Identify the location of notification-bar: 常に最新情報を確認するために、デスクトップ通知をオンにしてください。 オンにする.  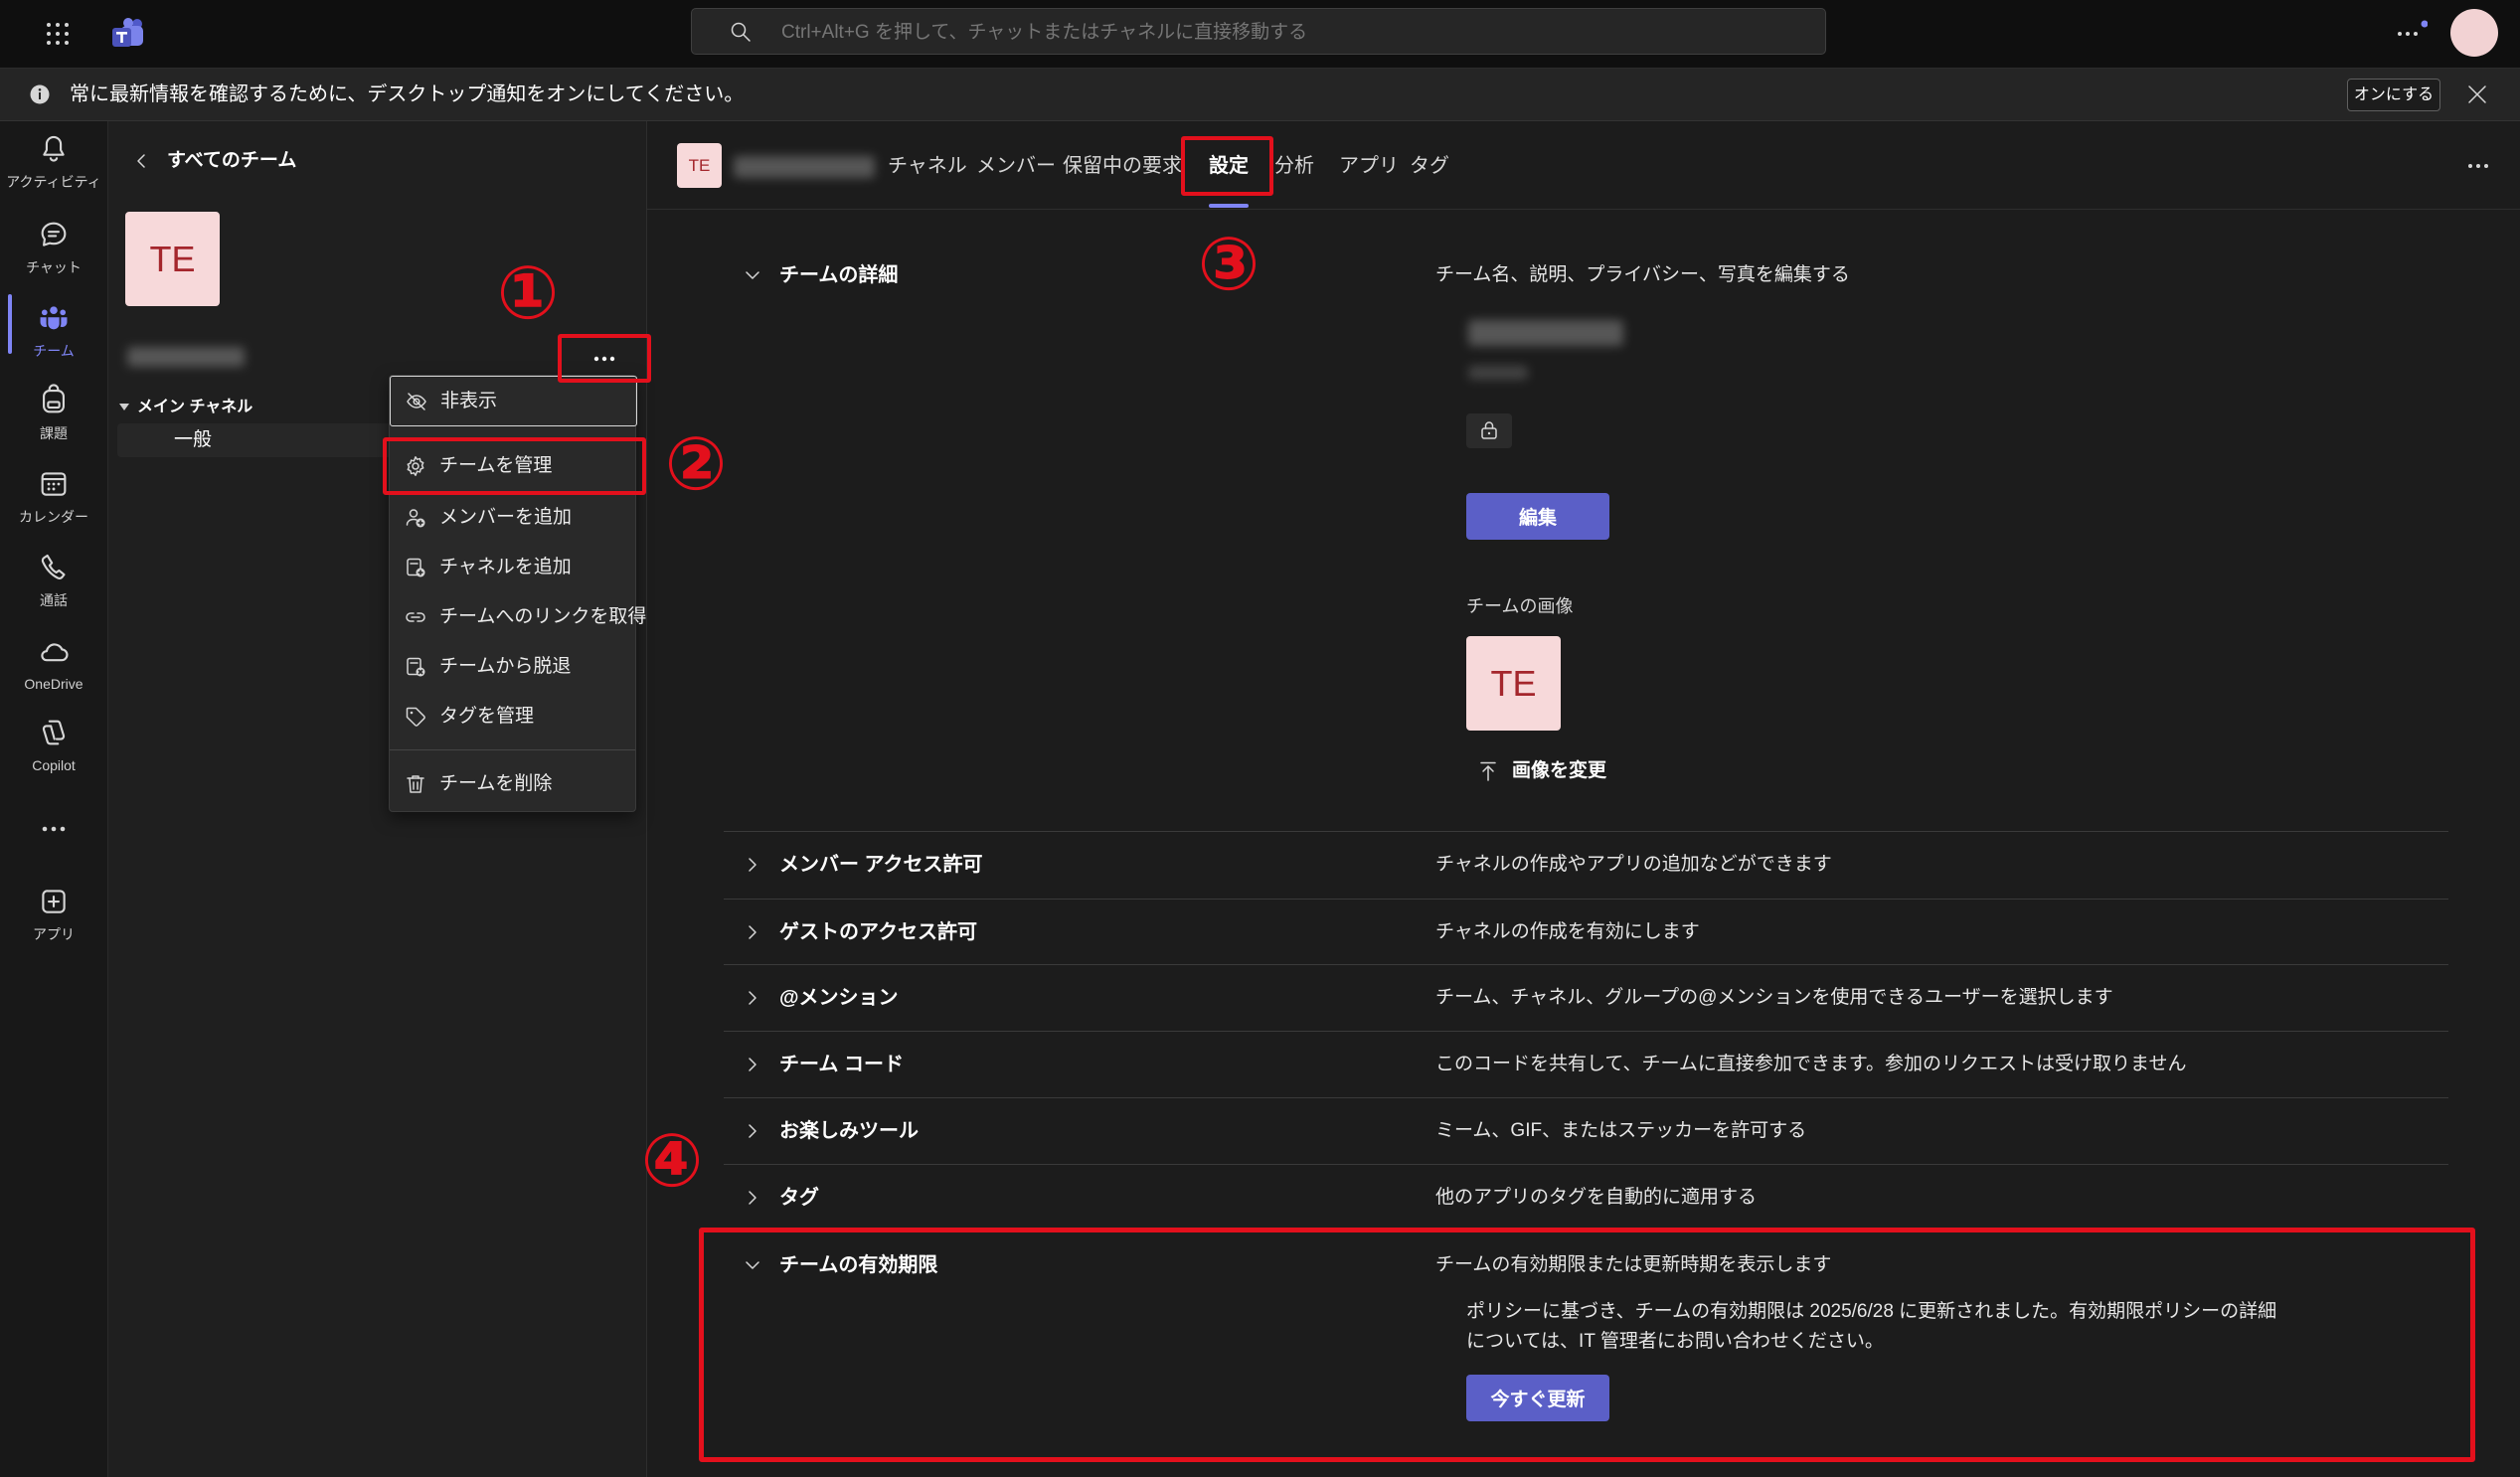
(1260, 95).